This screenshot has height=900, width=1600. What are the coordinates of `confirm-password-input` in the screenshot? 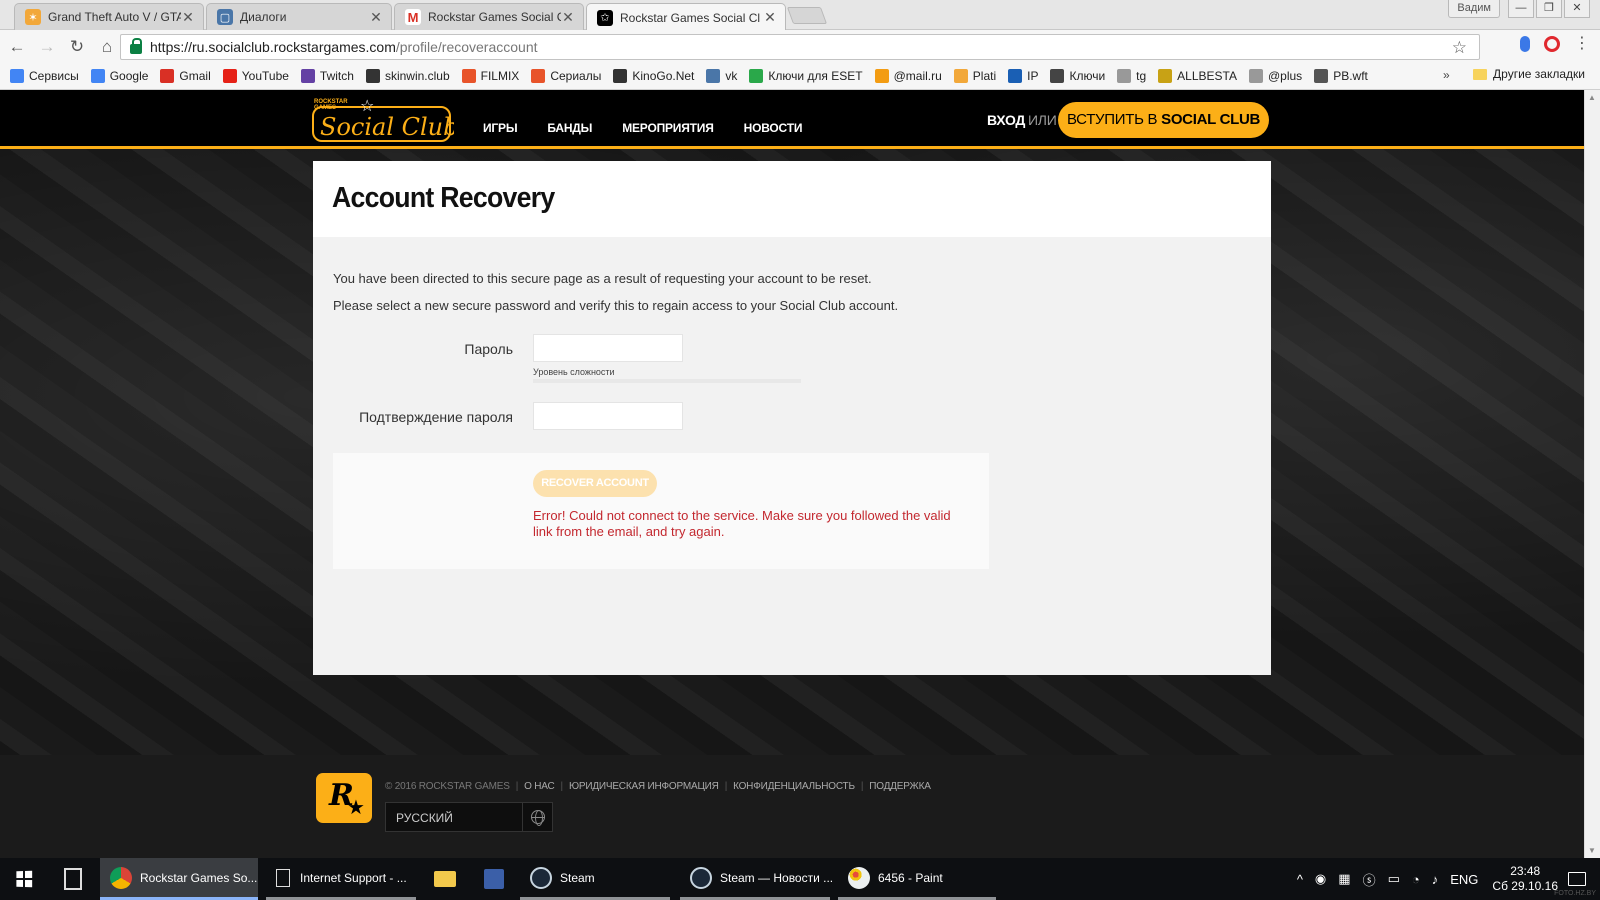 It's located at (608, 416).